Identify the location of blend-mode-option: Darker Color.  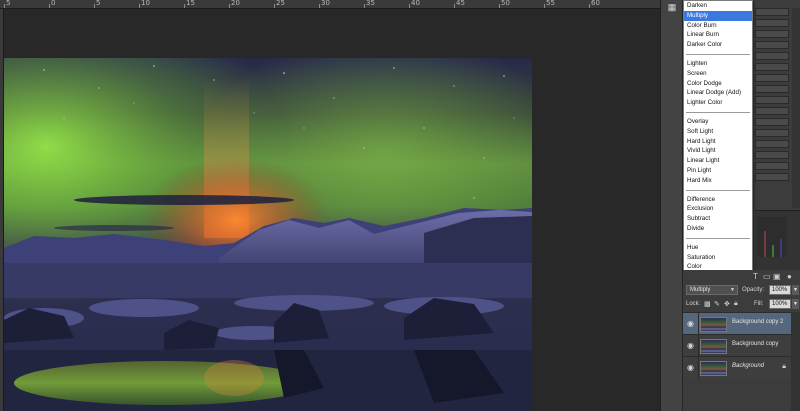
(718, 45).